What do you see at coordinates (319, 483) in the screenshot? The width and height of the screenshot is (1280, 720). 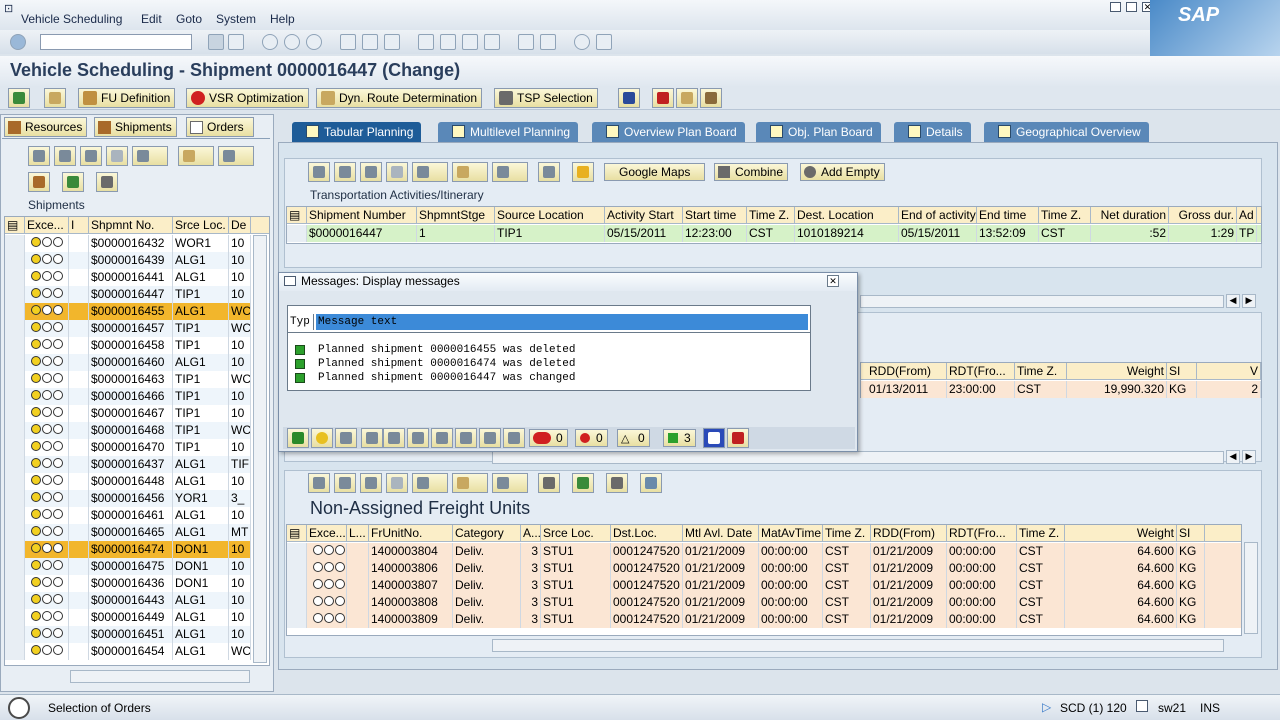 I see `bottom-print-button` at bounding box center [319, 483].